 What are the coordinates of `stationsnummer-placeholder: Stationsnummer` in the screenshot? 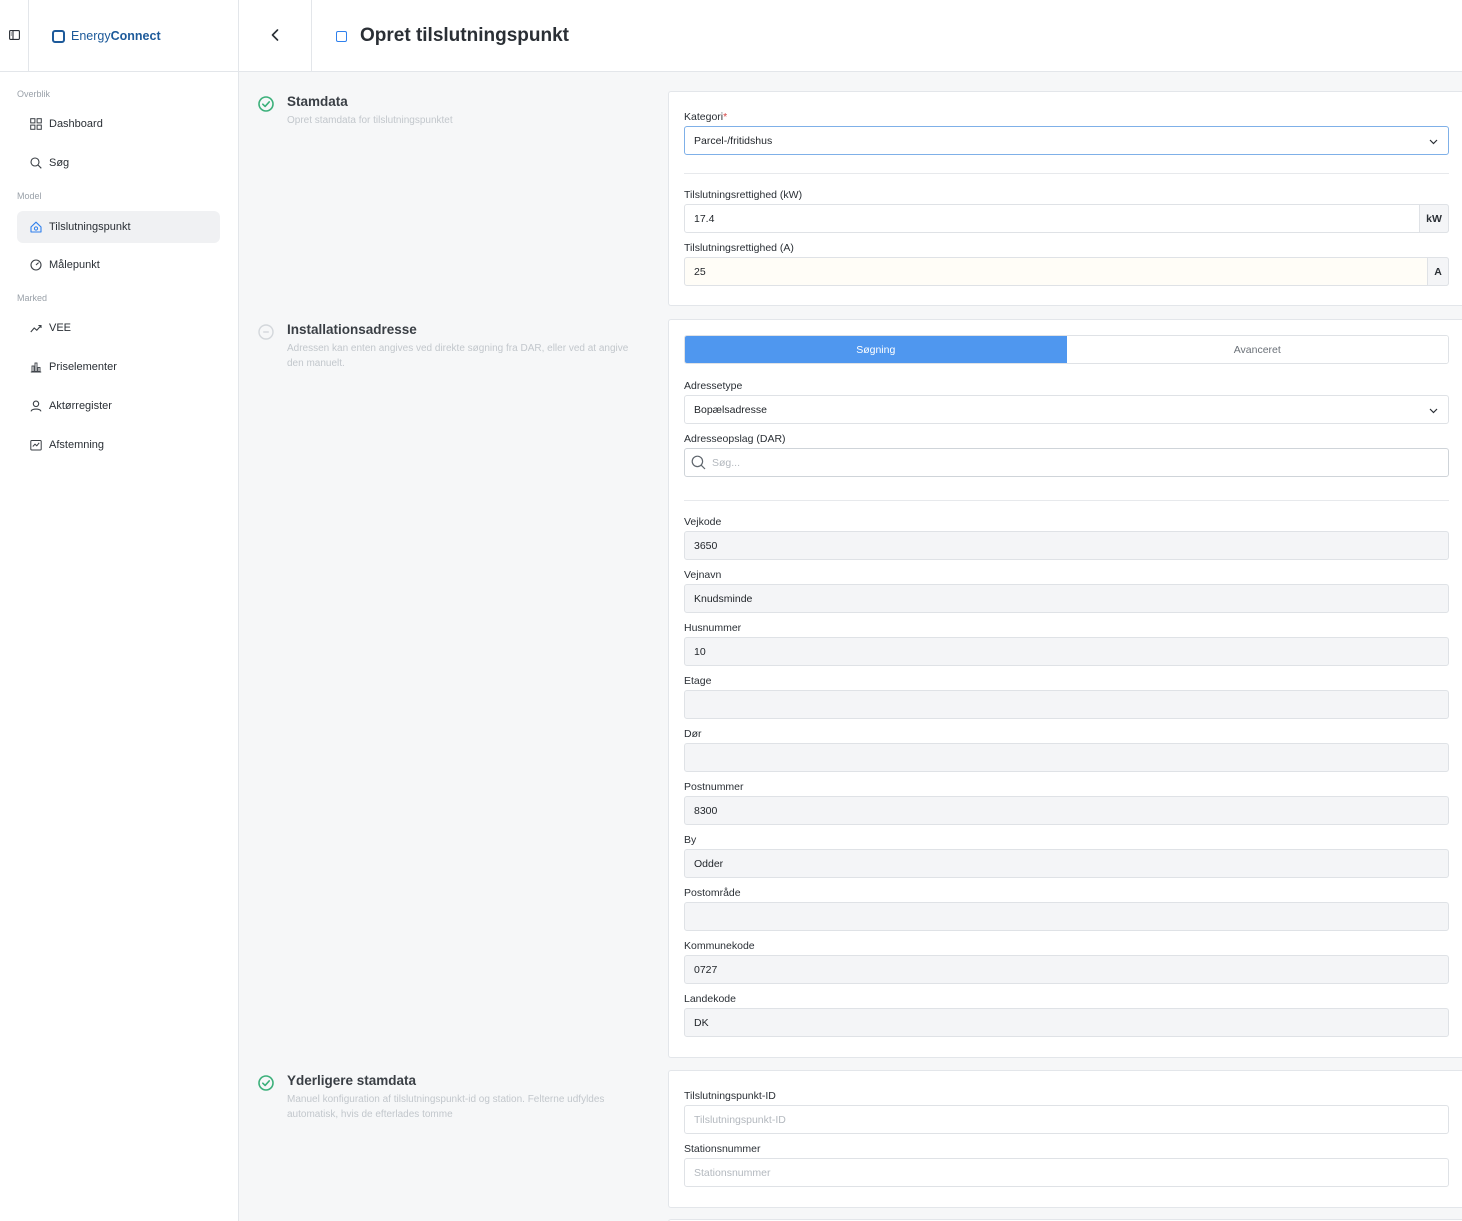 It's located at (732, 1172).